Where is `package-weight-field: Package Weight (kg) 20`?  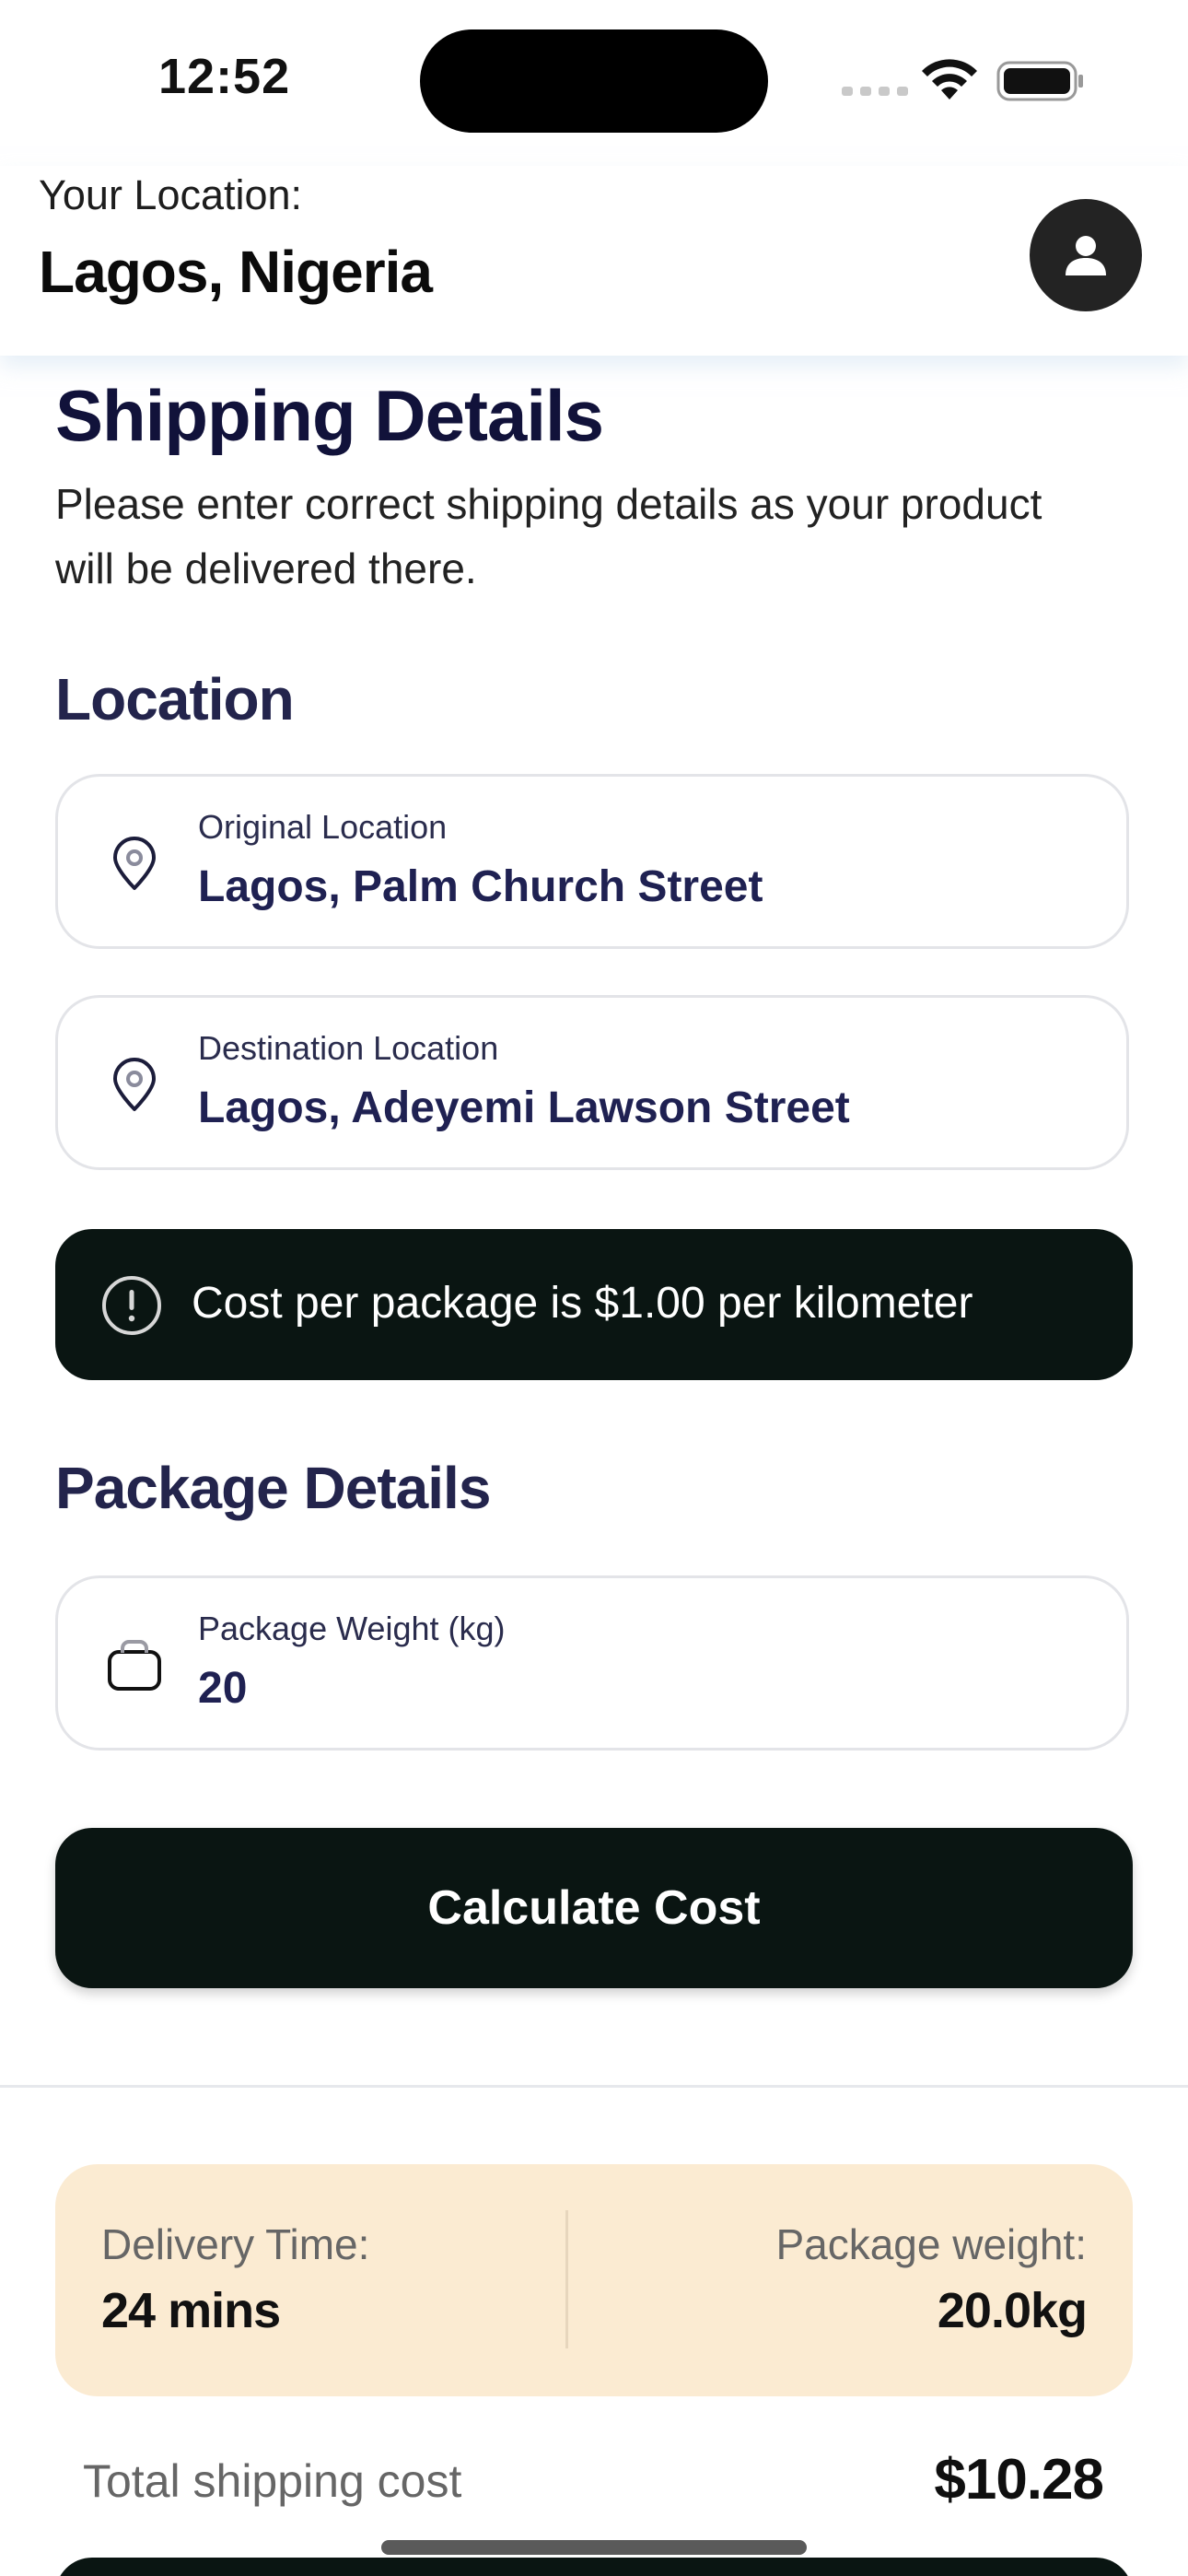
package-weight-field: Package Weight (kg) 20 is located at coordinates (592, 1663).